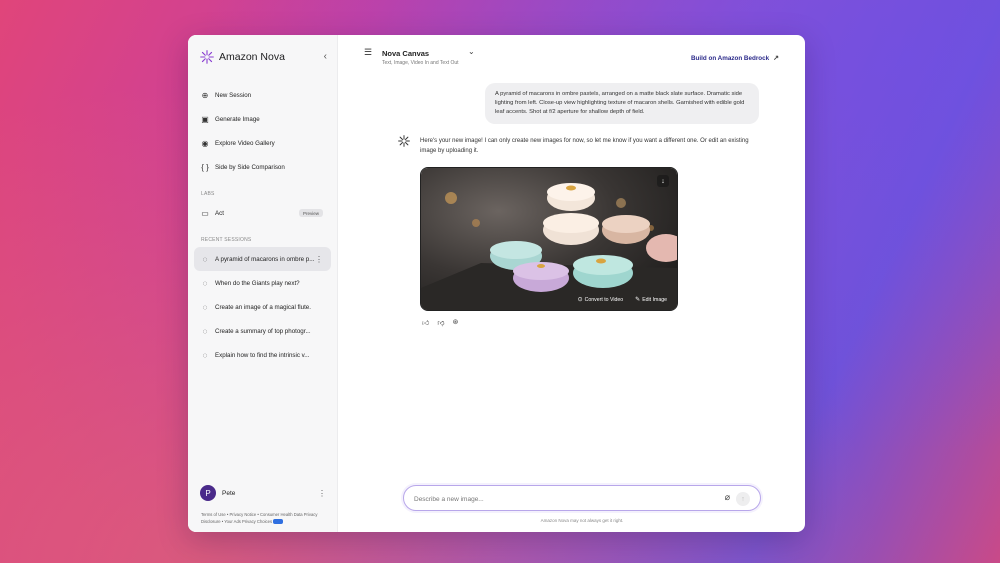 The width and height of the screenshot is (1000, 563). Describe the element at coordinates (663, 181) in the screenshot. I see `download-icon: ↓` at that location.